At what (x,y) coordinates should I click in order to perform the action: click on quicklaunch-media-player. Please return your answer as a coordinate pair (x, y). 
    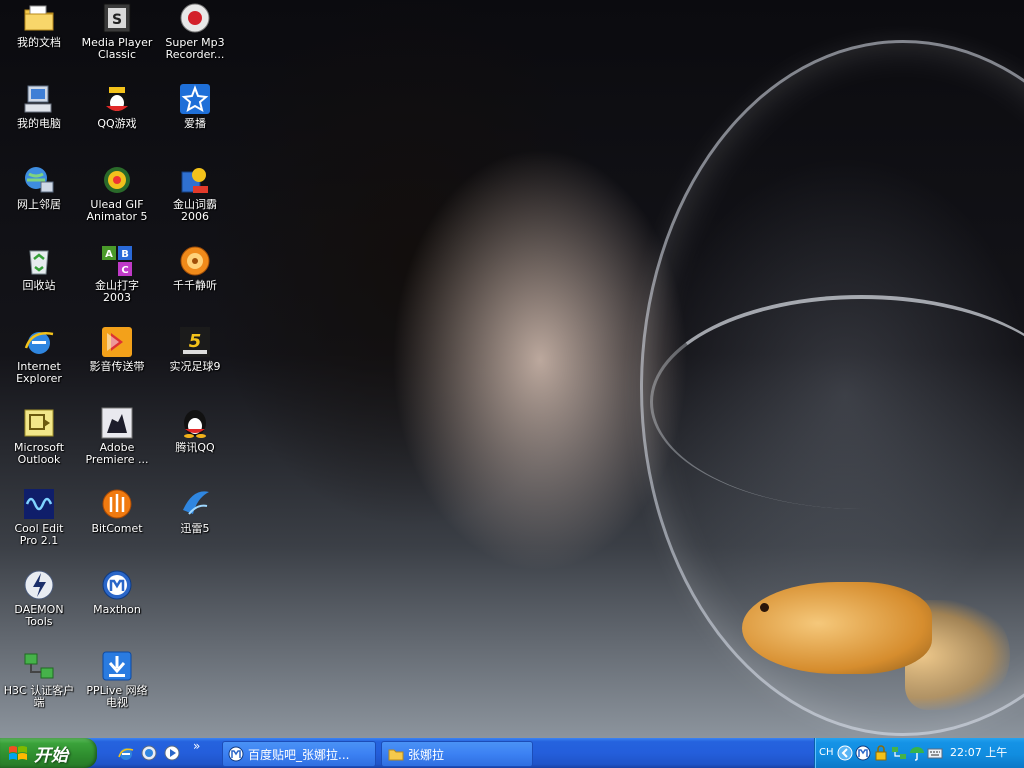
    Looking at the image, I should click on (172, 753).